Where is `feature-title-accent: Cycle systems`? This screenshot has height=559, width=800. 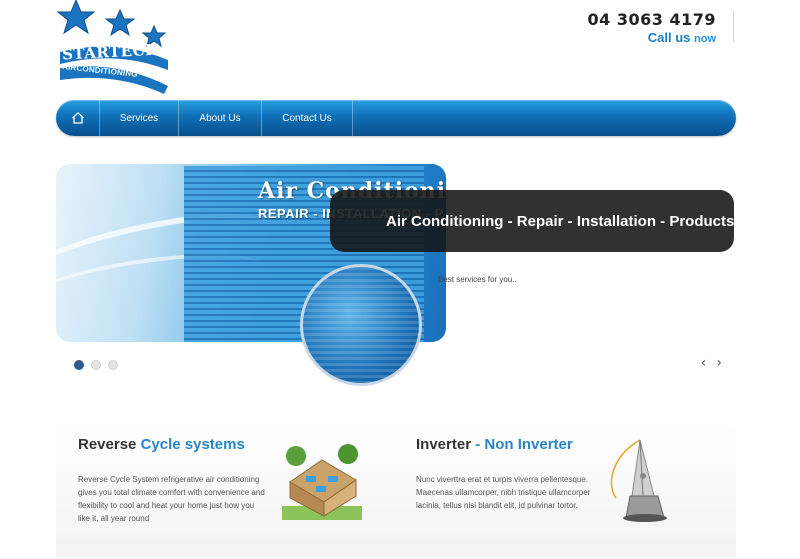 feature-title-accent: Cycle systems is located at coordinates (192, 444).